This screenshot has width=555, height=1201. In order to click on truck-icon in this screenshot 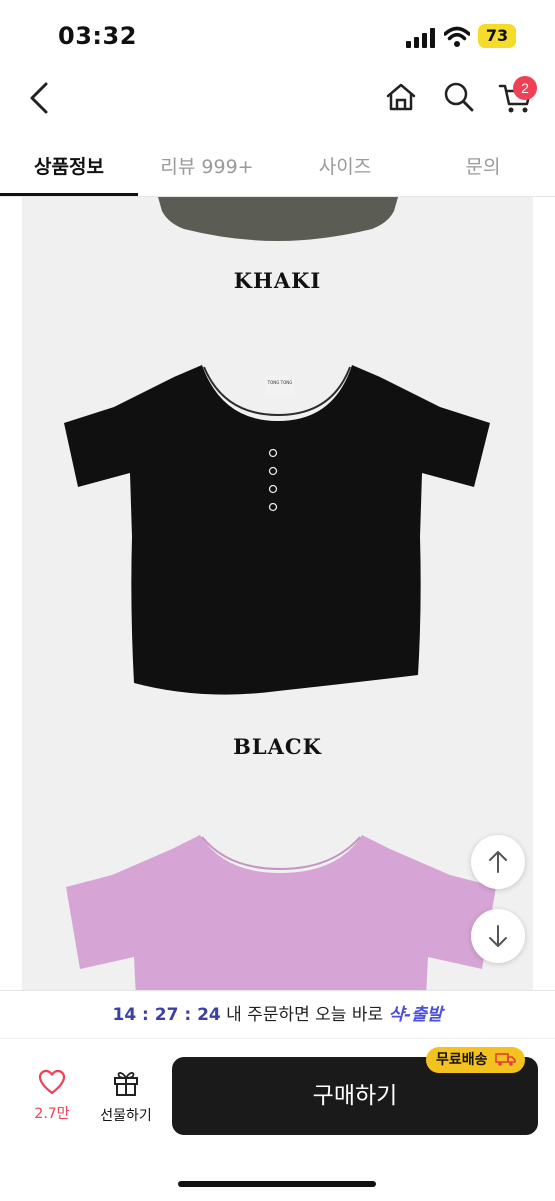, I will do `click(506, 1059)`.